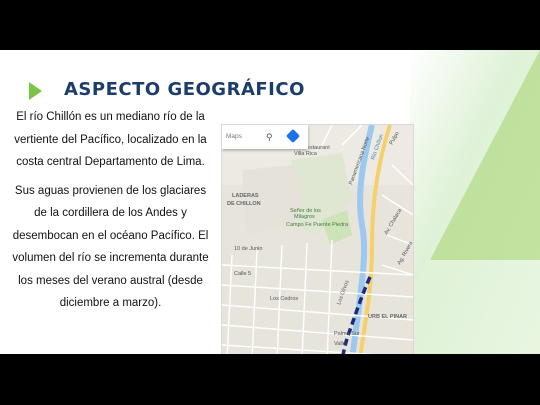  I want to click on search-icon: ⚲, so click(269, 137).